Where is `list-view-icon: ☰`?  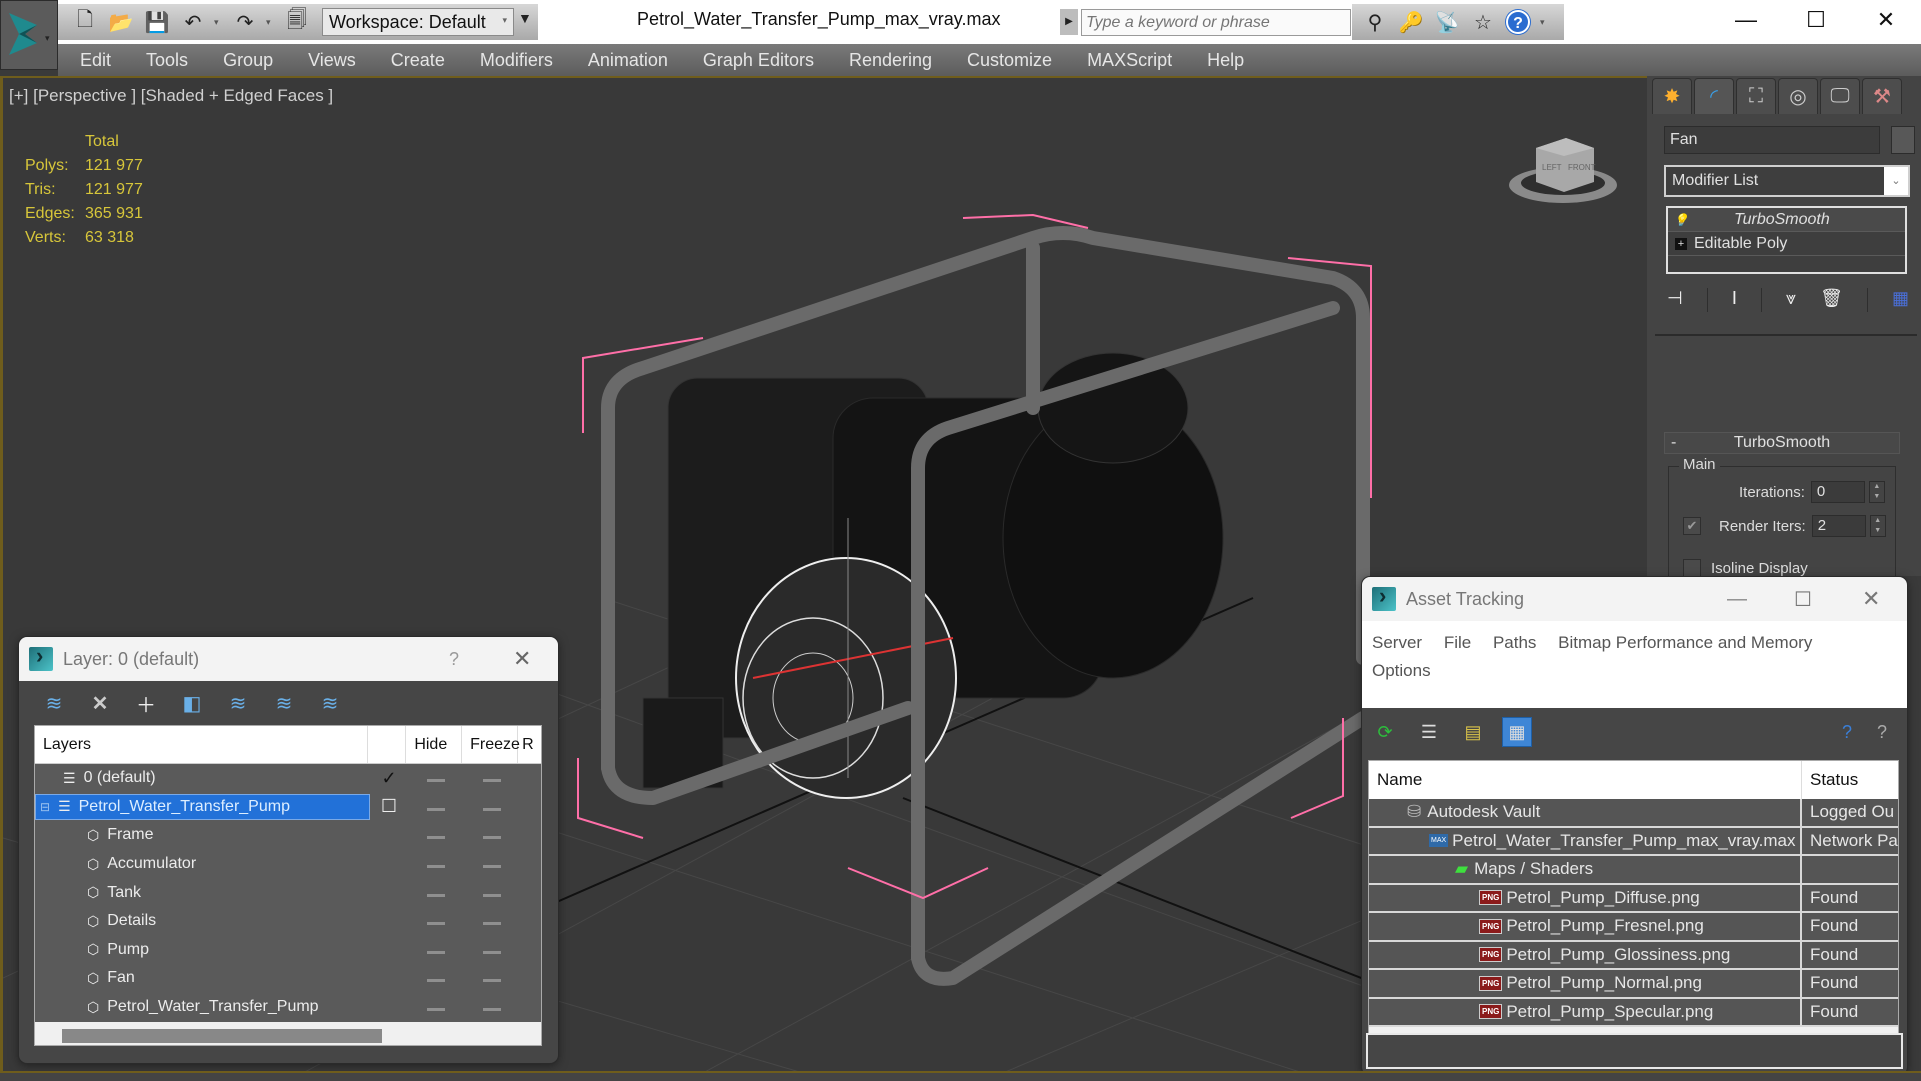
list-view-icon: ☰ is located at coordinates (1429, 732).